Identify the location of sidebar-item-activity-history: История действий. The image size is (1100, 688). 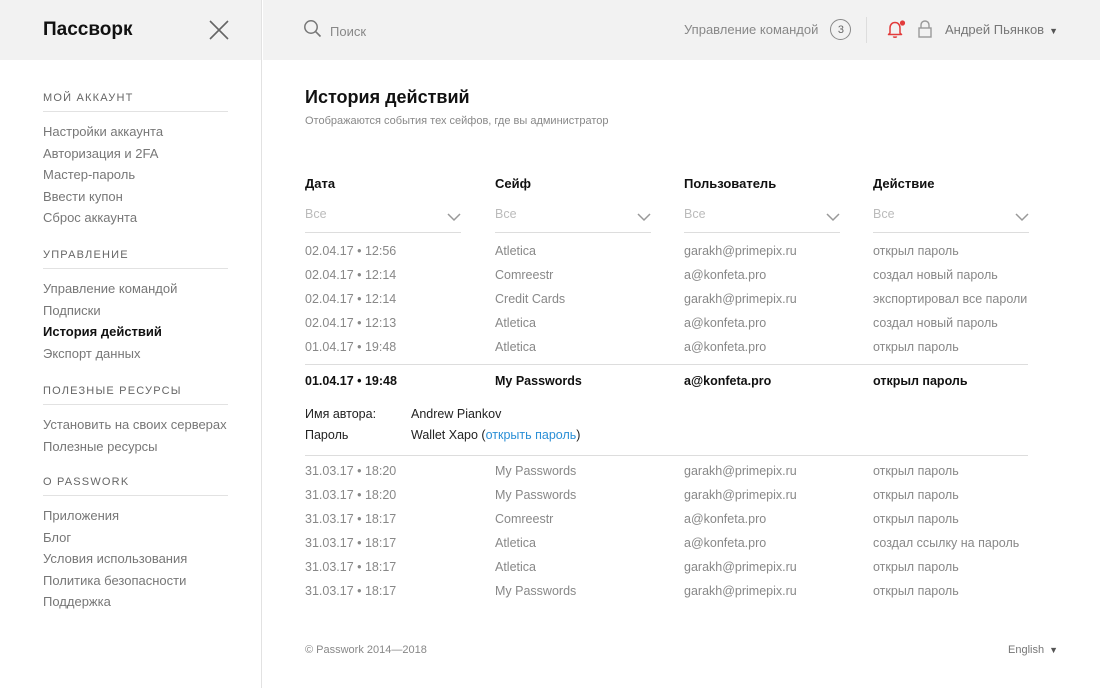
(135, 332).